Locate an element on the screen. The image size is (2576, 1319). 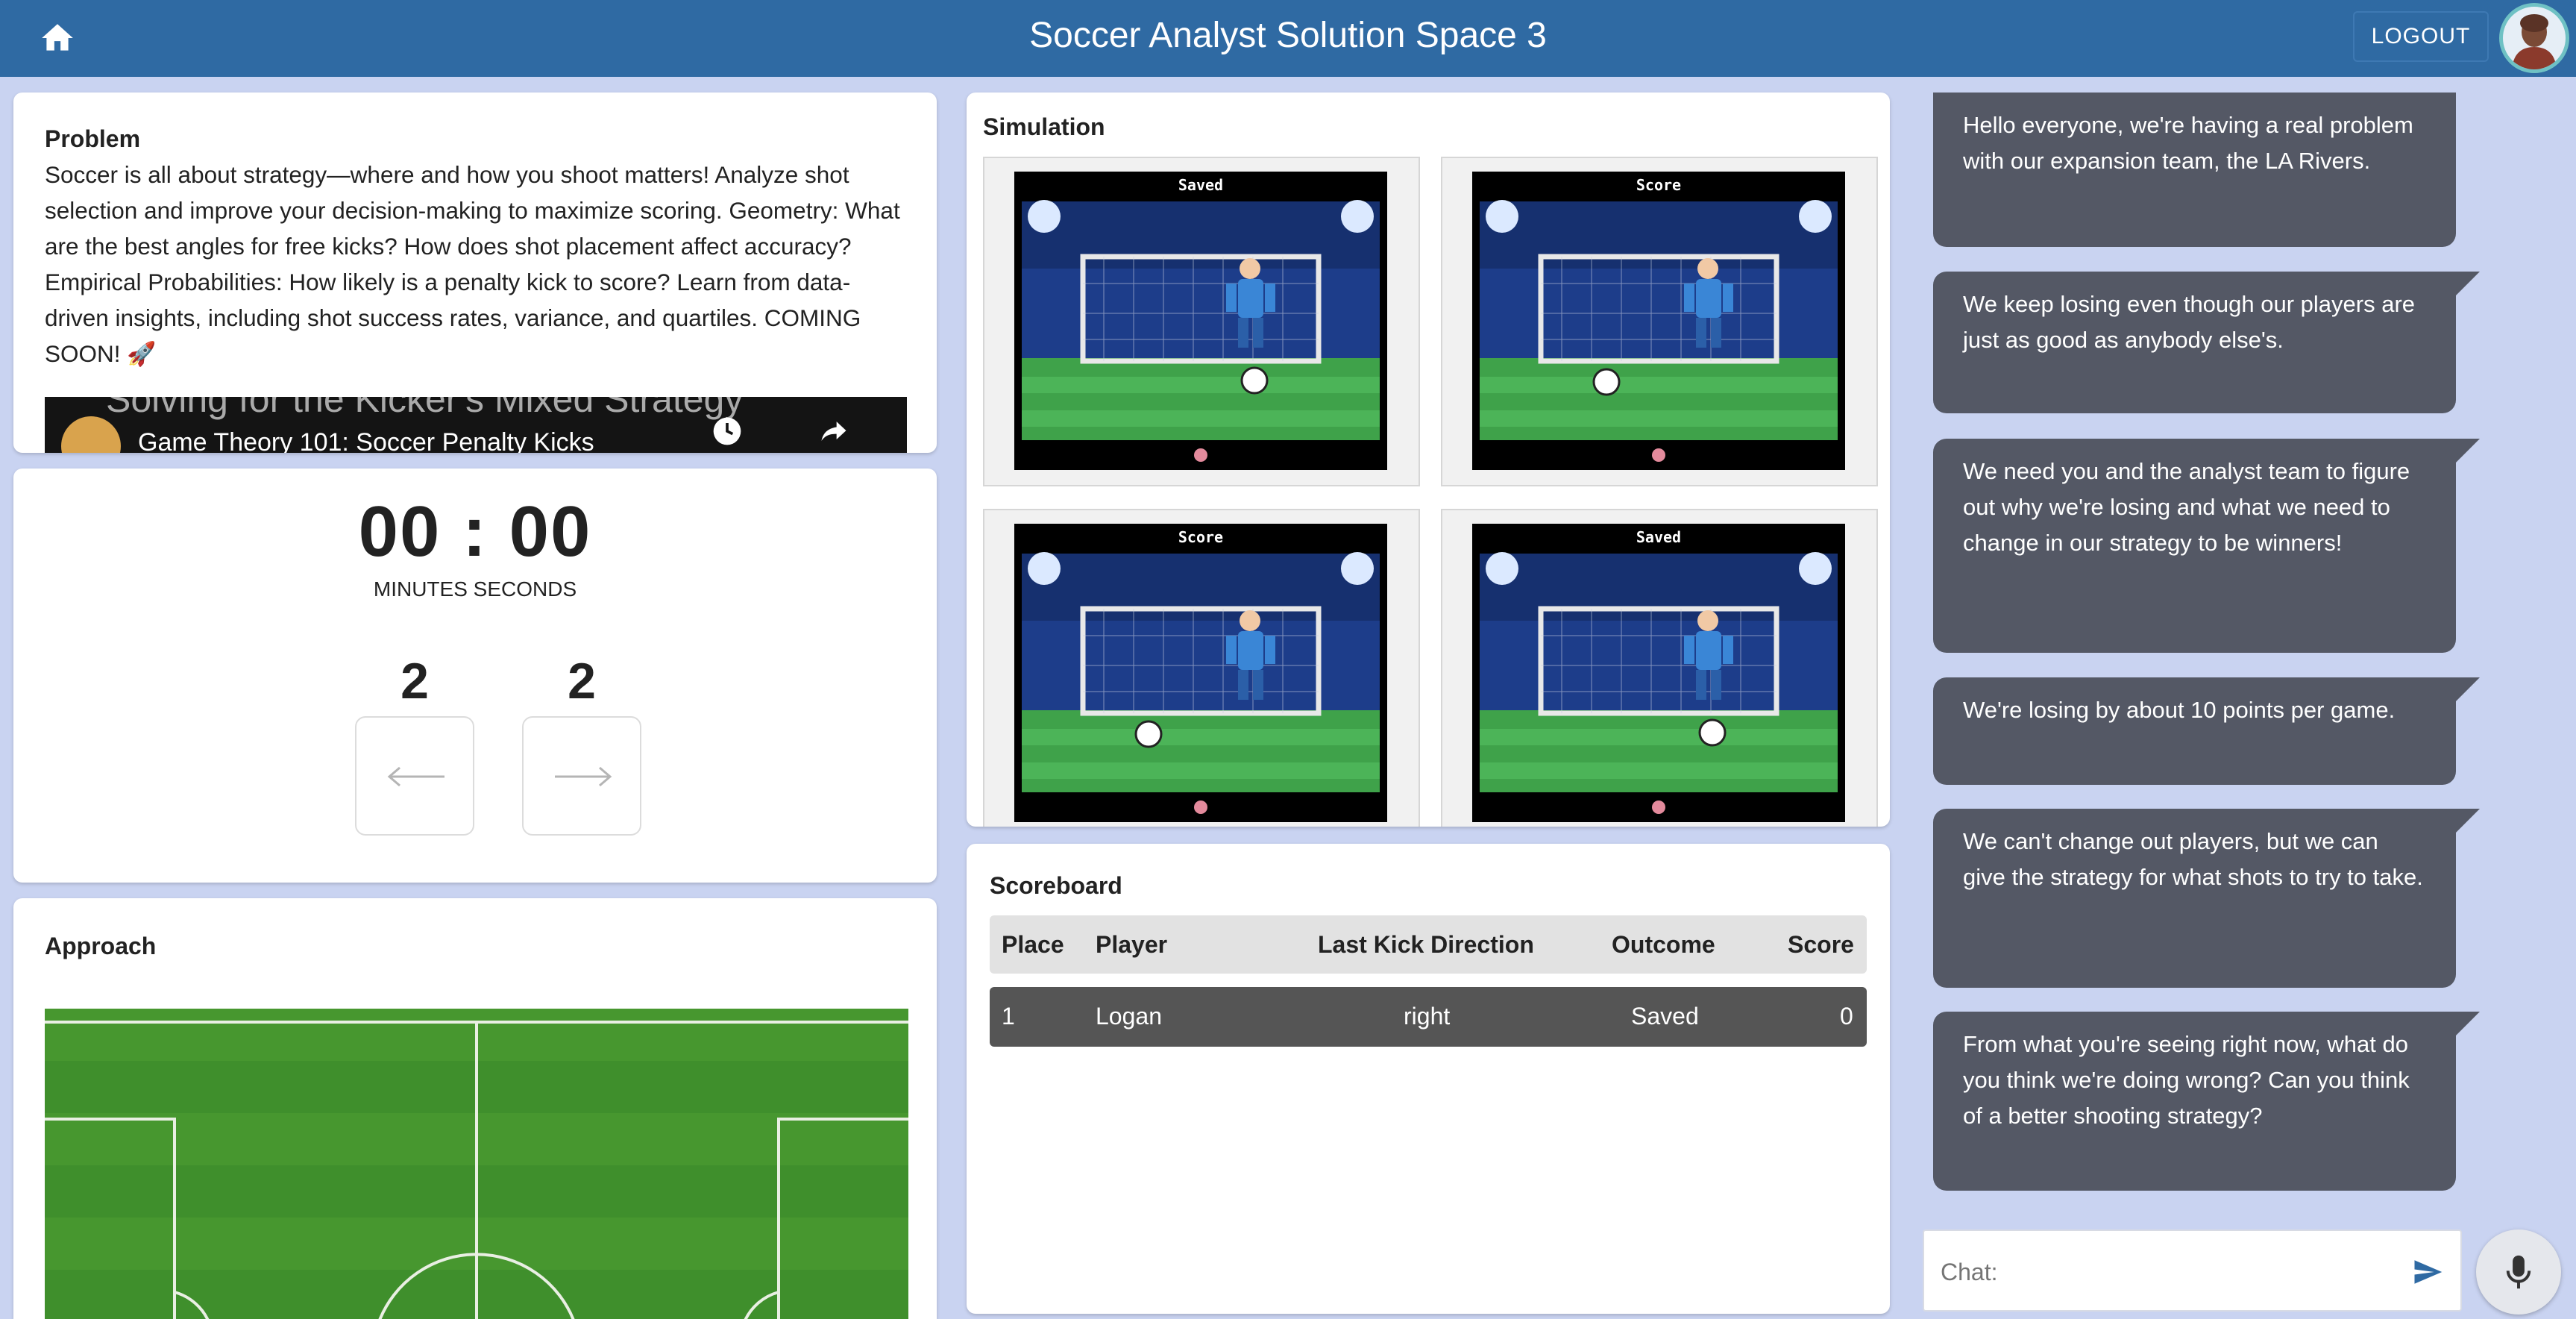
arrow-right-icon is located at coordinates (584, 776).